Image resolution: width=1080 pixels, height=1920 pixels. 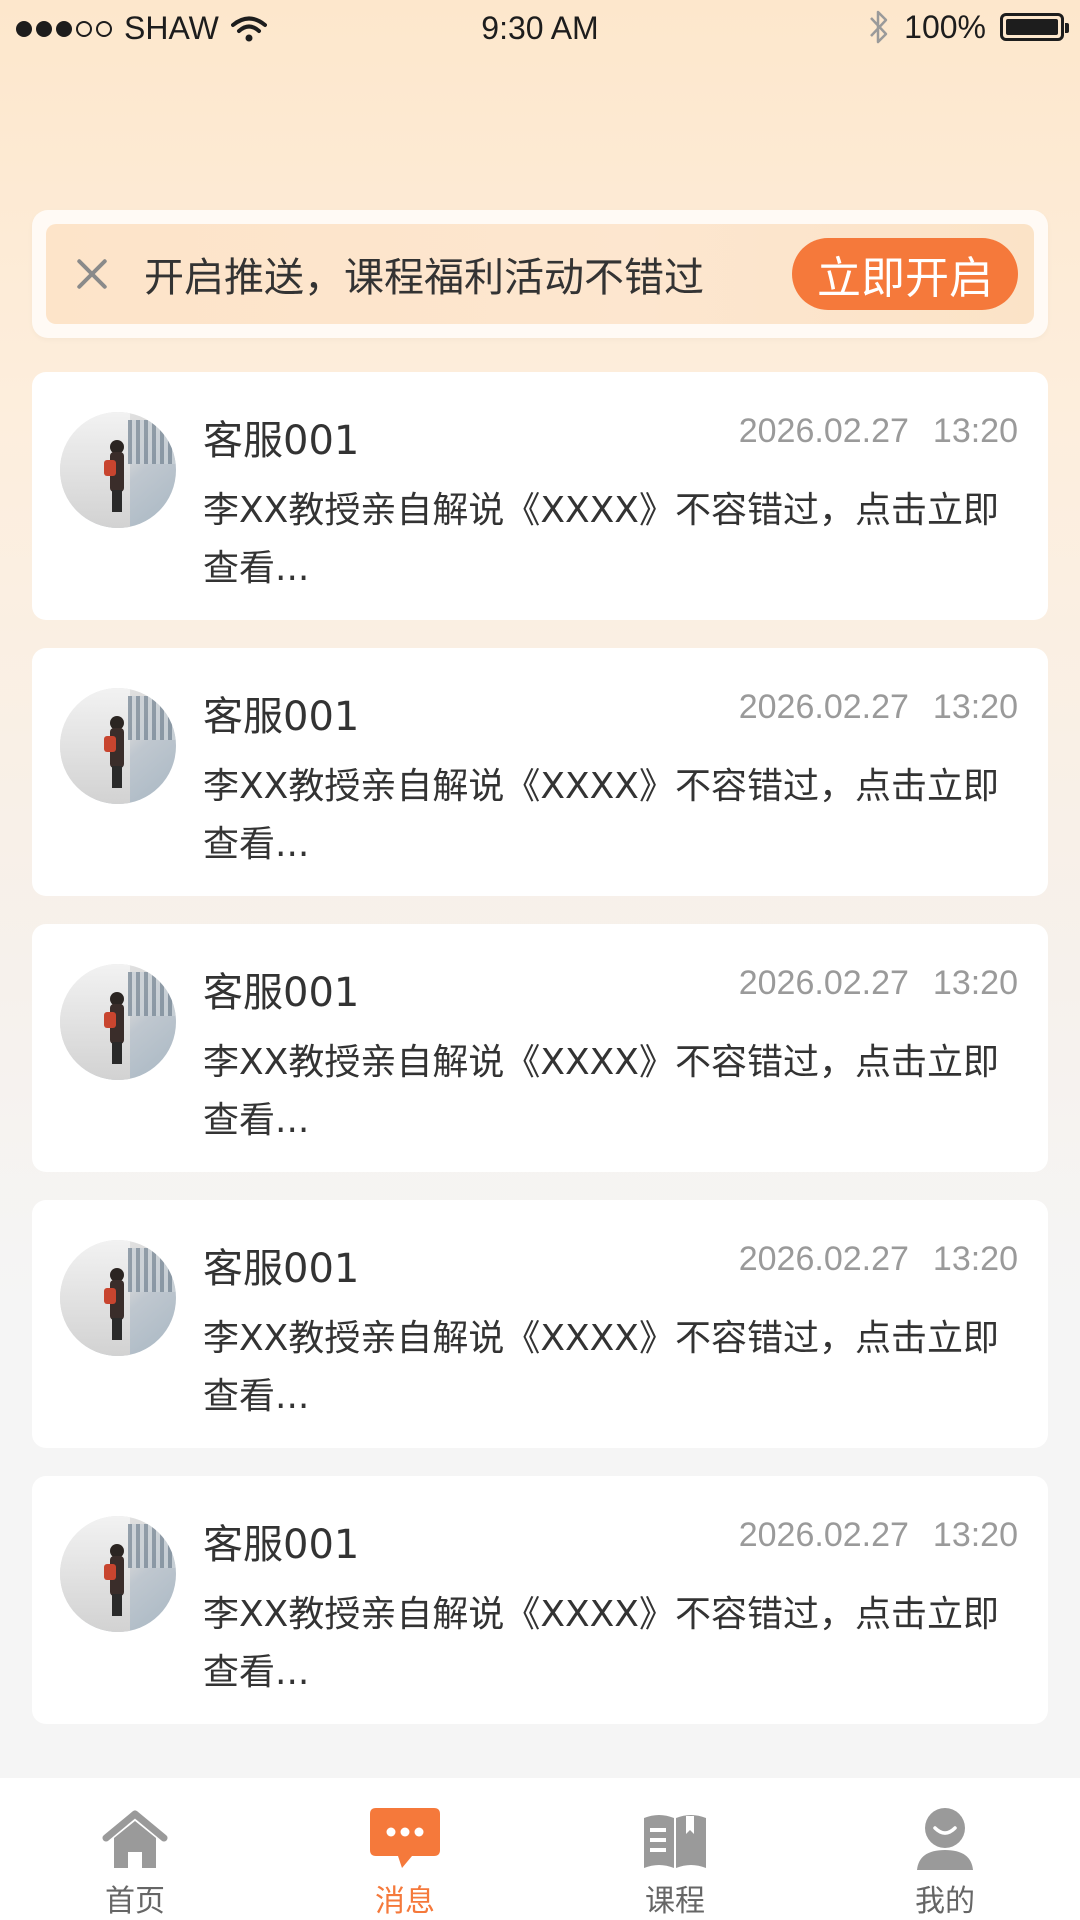 What do you see at coordinates (945, 26) in the screenshot?
I see `battery-percentage: 100%` at bounding box center [945, 26].